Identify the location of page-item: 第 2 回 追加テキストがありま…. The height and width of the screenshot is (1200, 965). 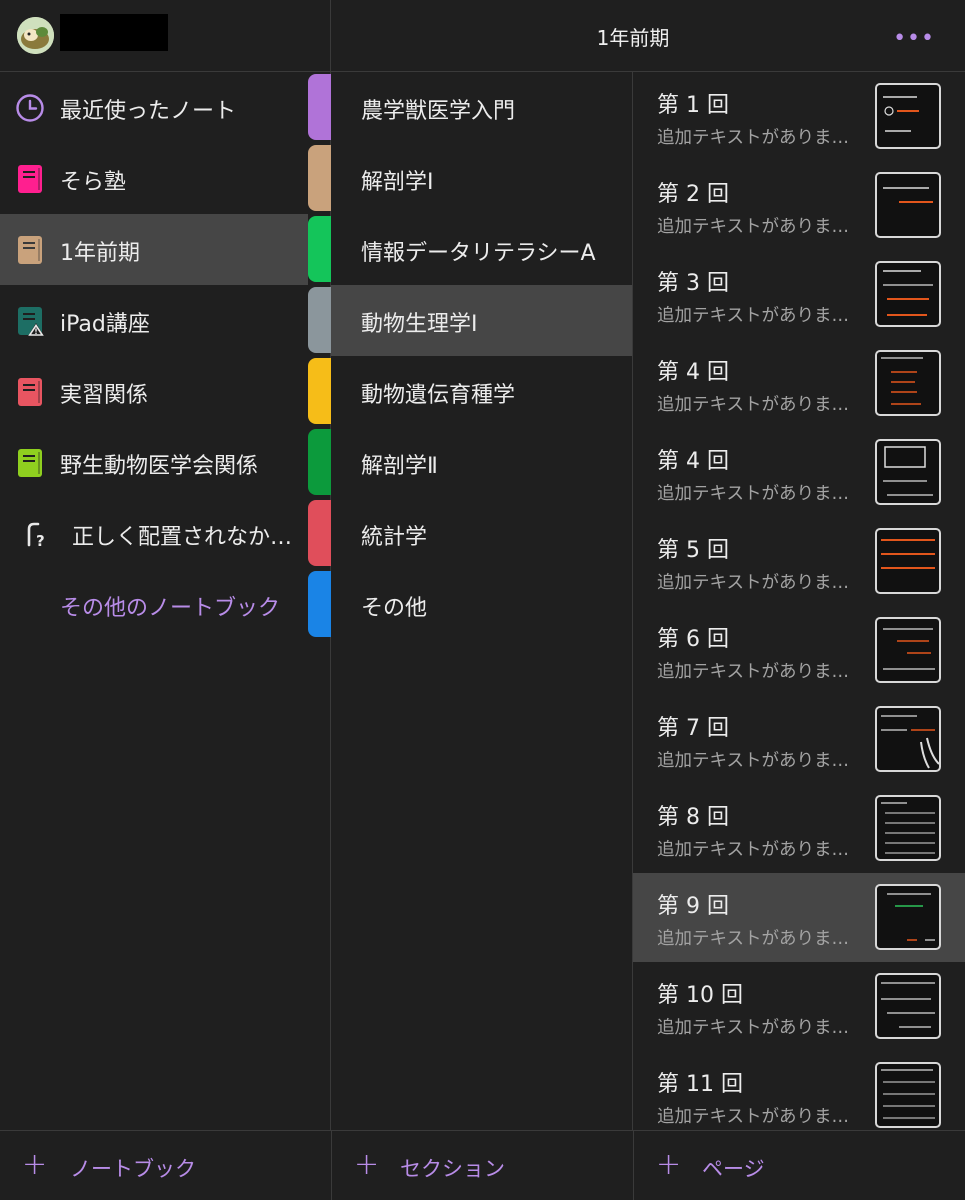
(799, 205).